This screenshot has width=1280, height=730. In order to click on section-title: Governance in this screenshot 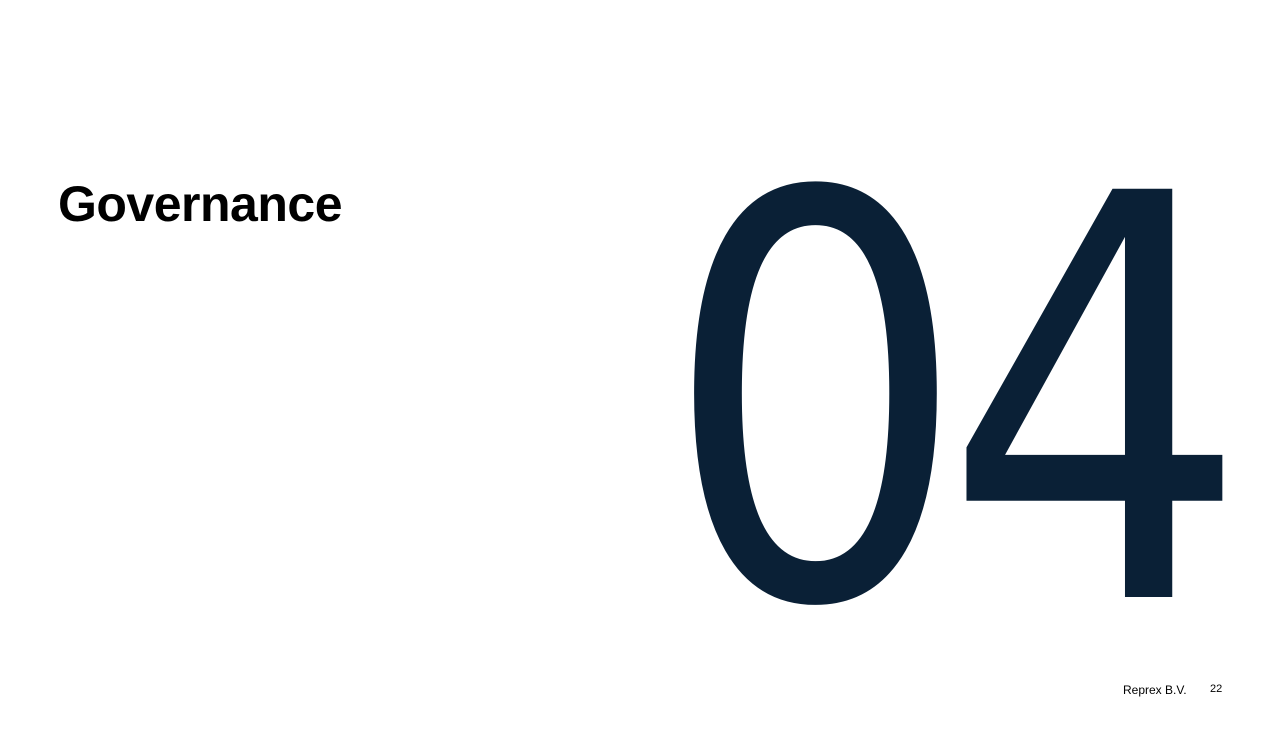, I will do `click(200, 204)`.